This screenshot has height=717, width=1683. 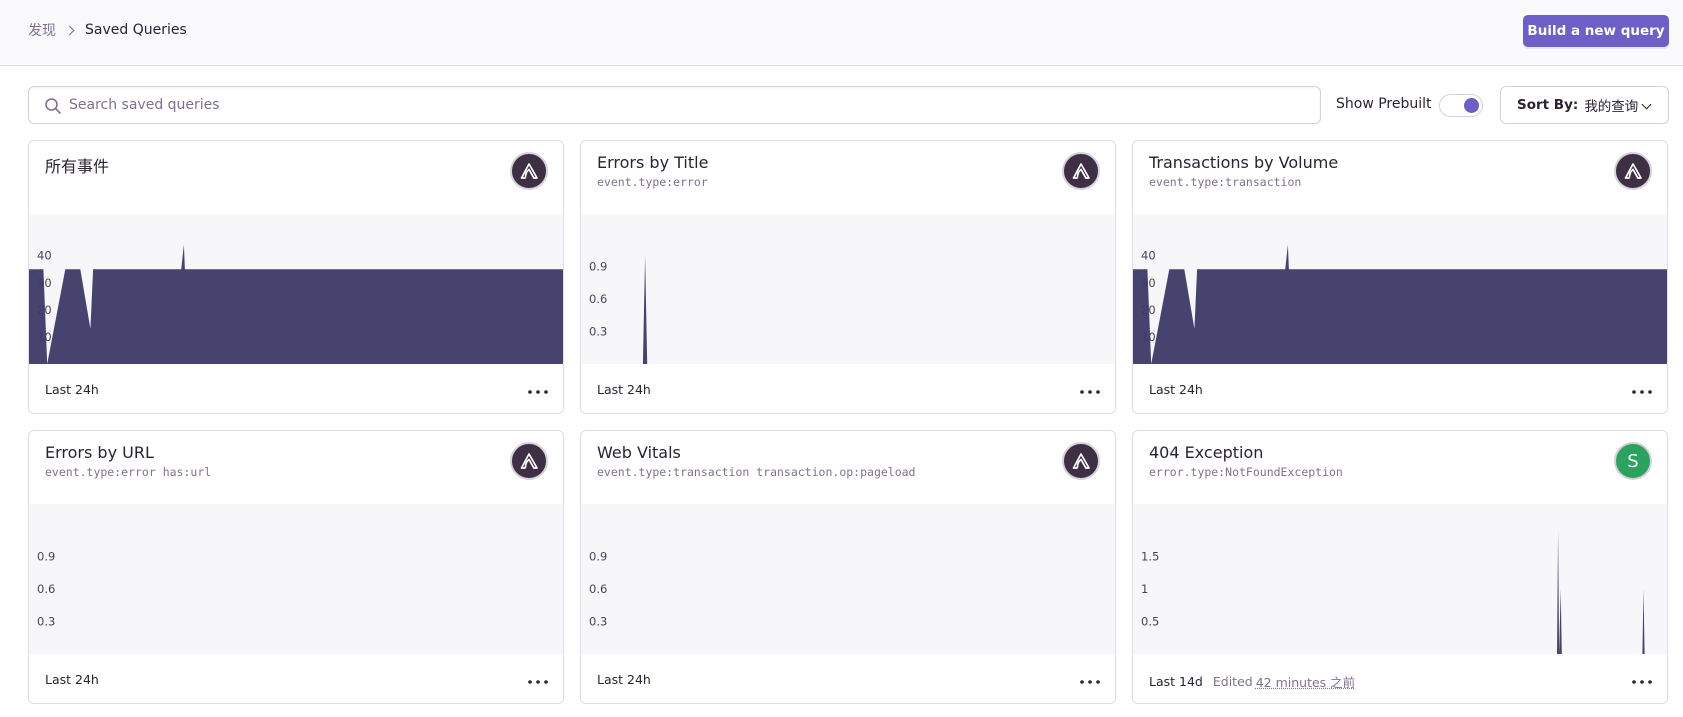 I want to click on card-title: 404 Exception, so click(x=1206, y=452).